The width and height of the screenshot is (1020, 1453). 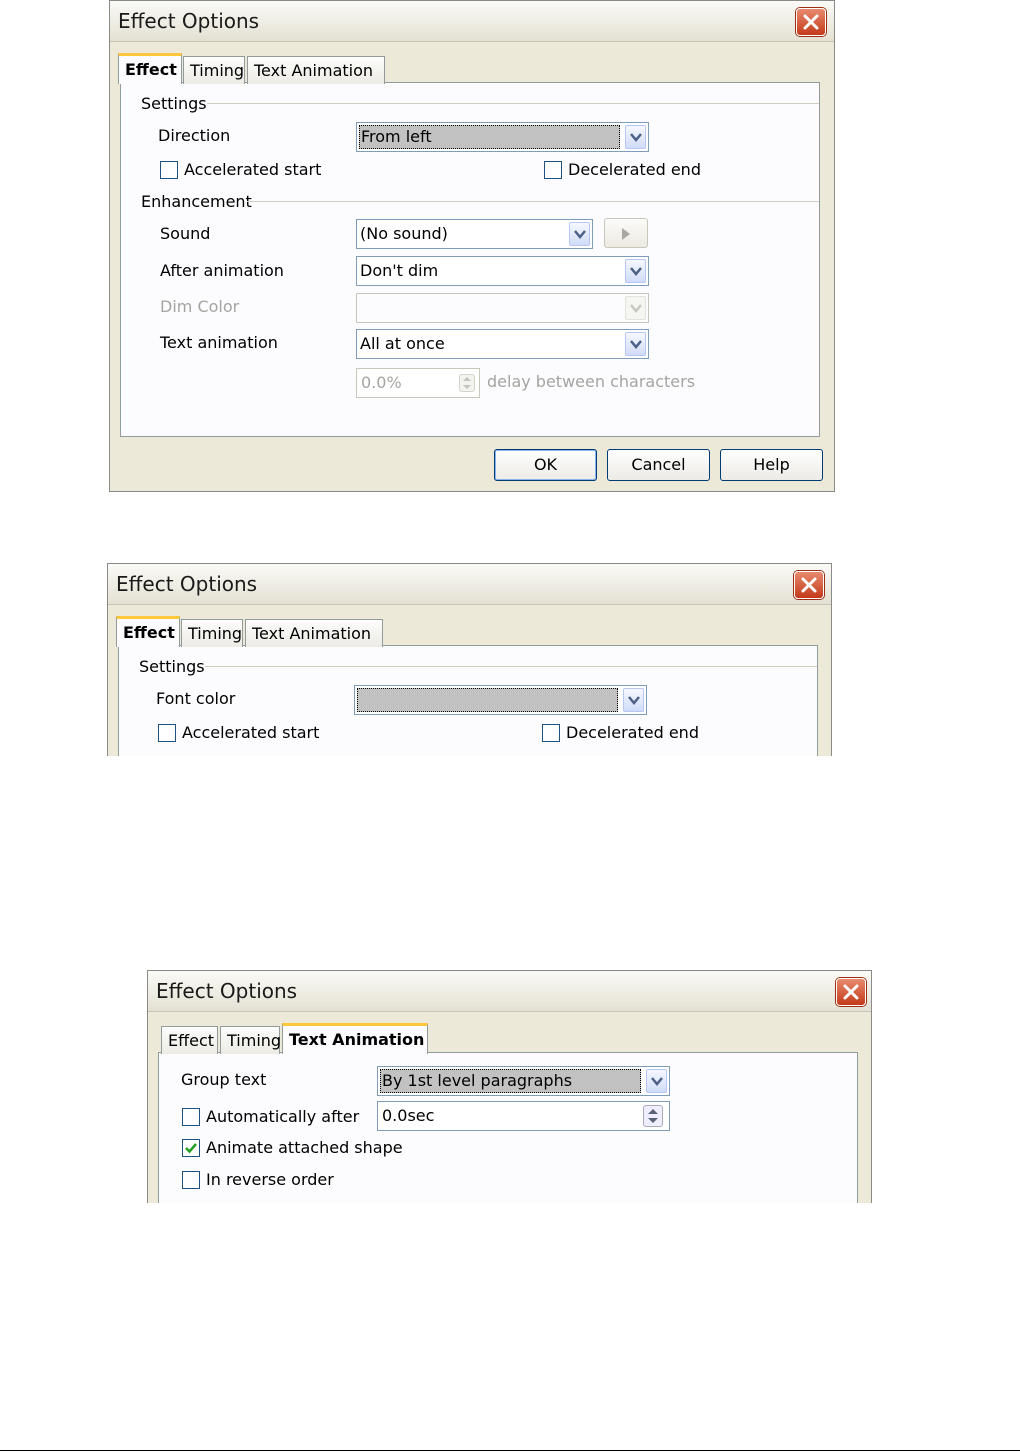 I want to click on dim-color-label: Dim Color, so click(x=200, y=306).